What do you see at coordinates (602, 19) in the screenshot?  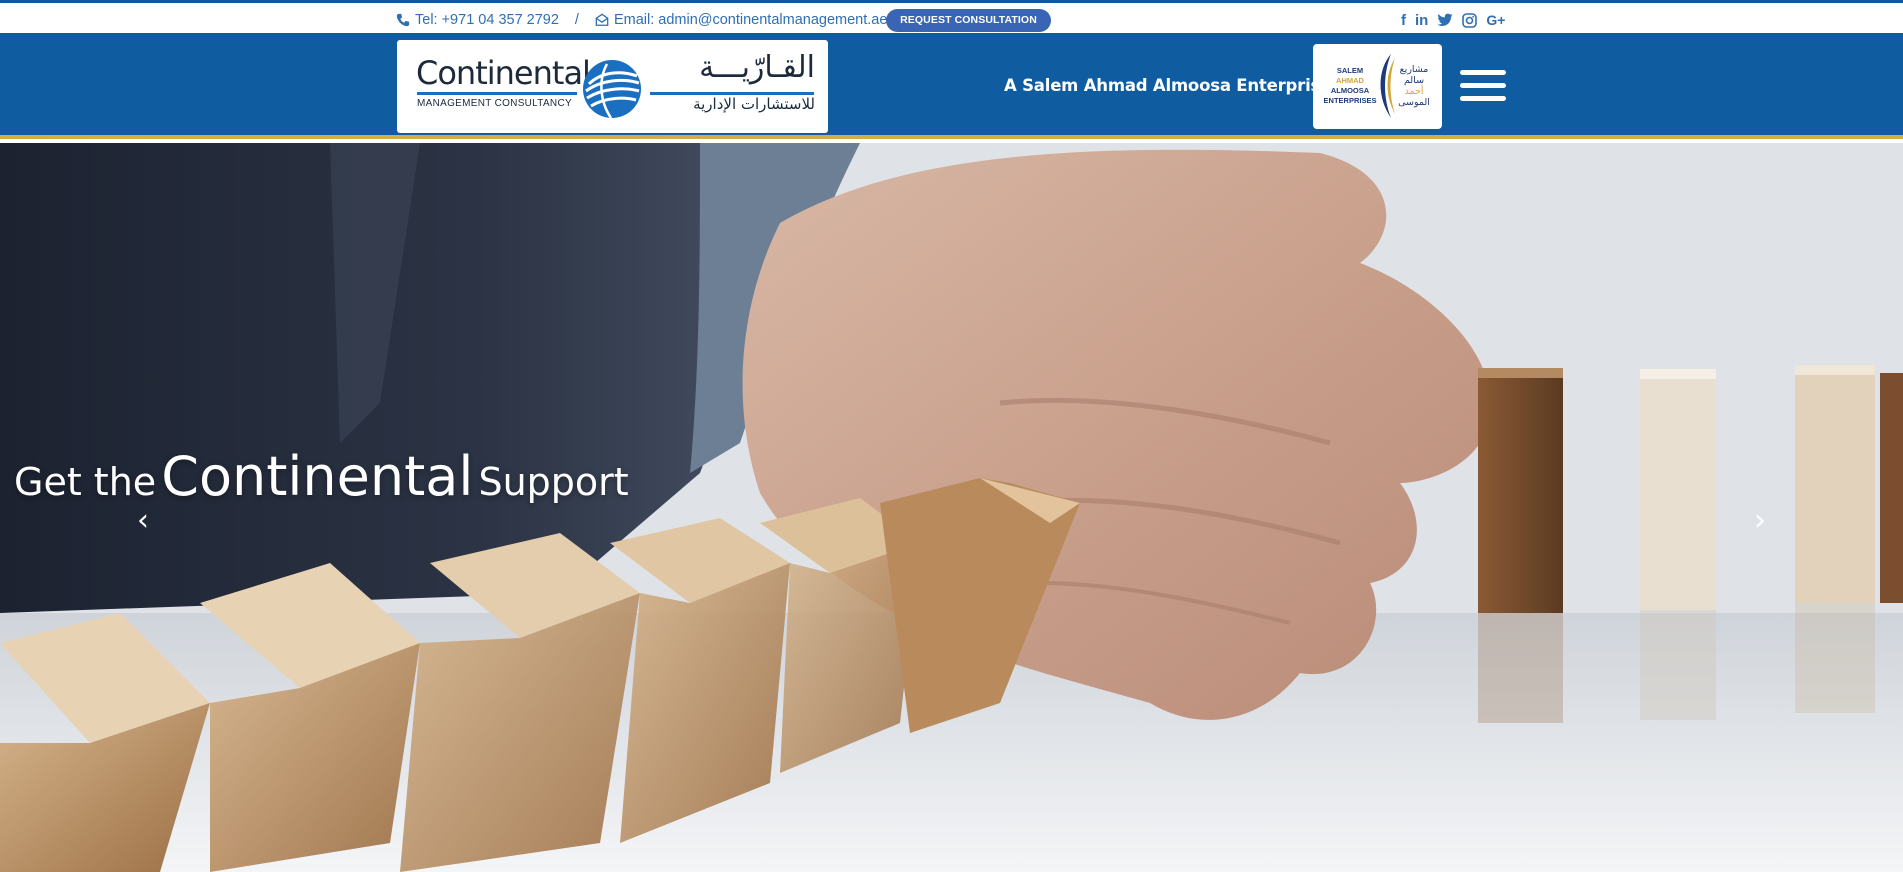 I see `envelope-icon` at bounding box center [602, 19].